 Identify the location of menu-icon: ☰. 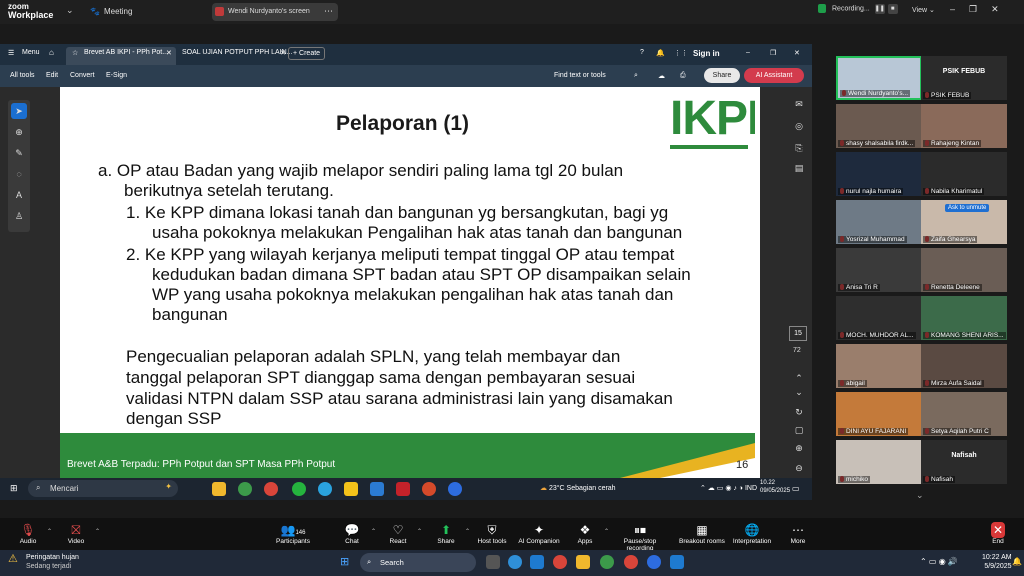
(11, 53).